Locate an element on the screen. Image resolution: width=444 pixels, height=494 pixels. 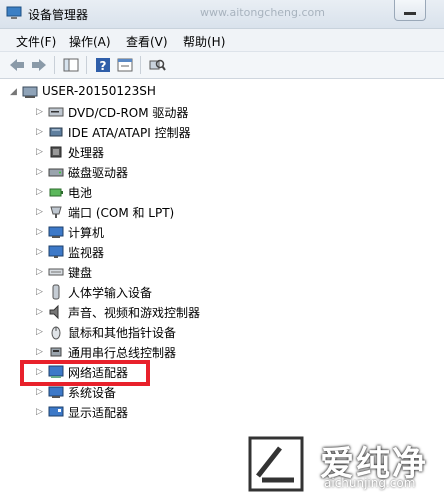
disk-drive-icon is located at coordinates (56, 172).